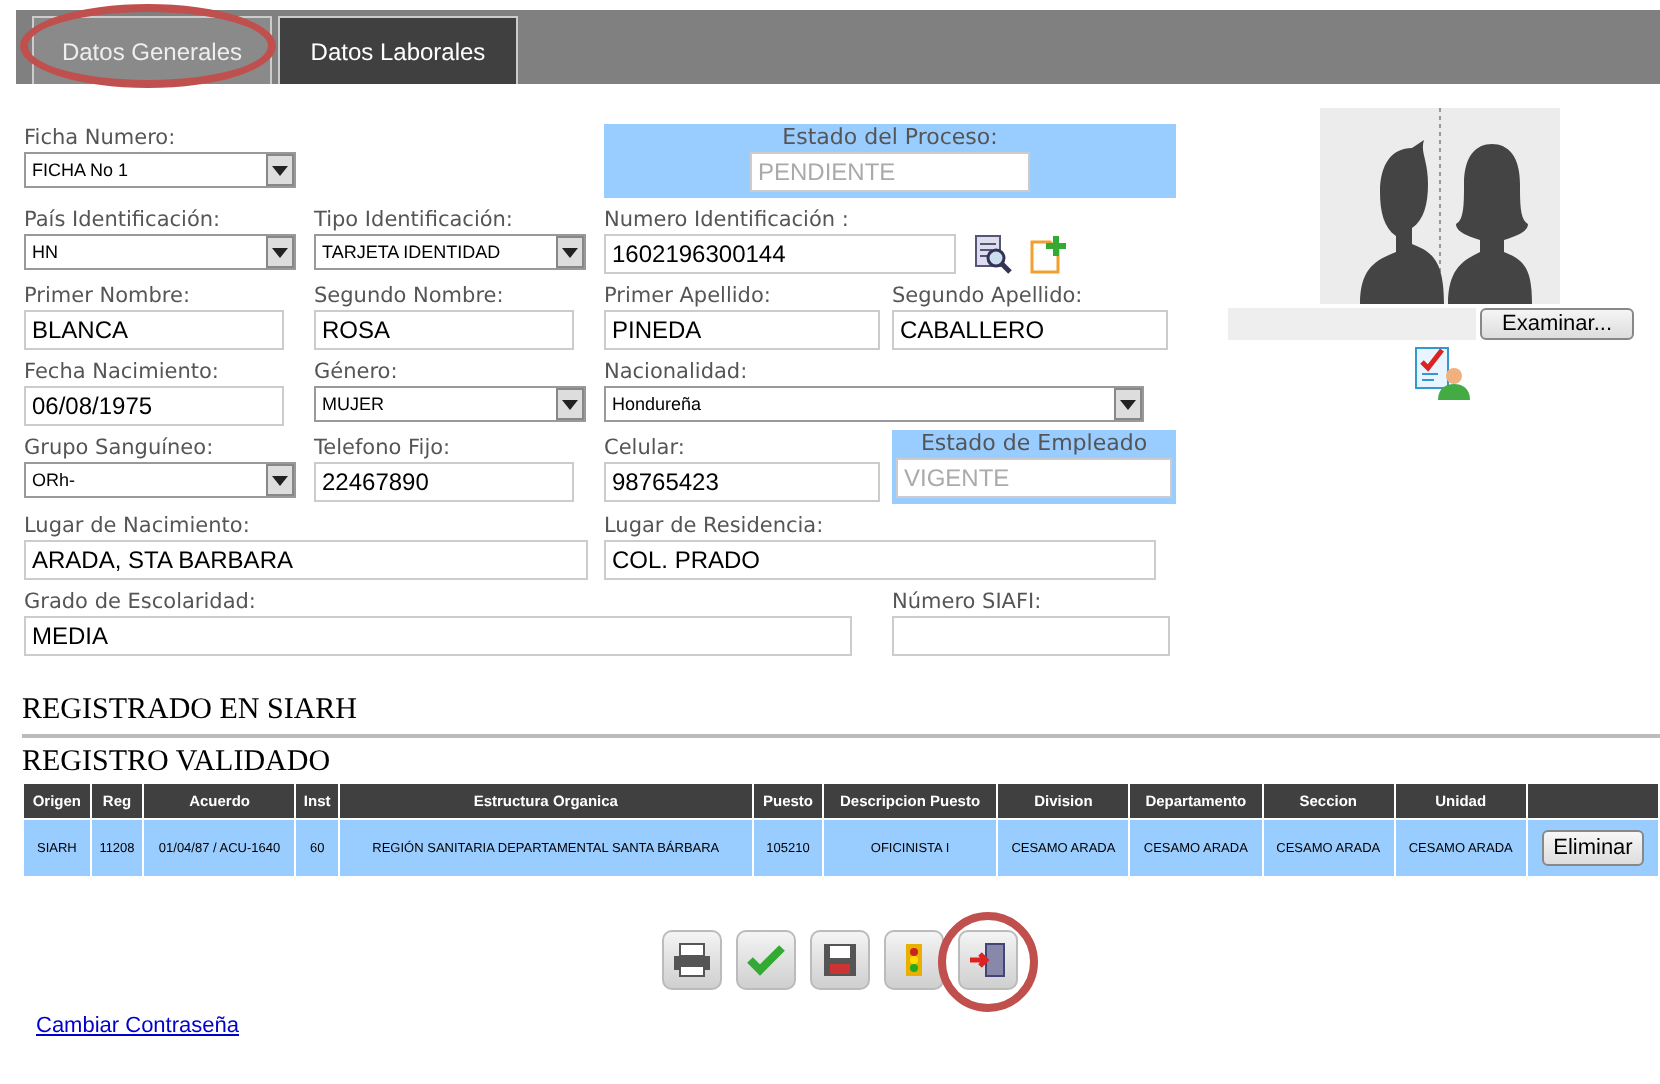  Describe the element at coordinates (177, 763) in the screenshot. I see `section-heading: REGISTRO VALIDADO` at that location.